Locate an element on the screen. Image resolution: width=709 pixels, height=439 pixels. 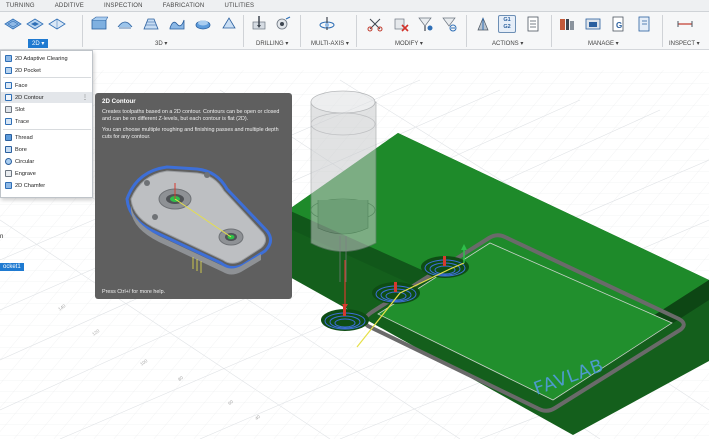
menu-item-label: Thread is located at coordinates (24, 137).